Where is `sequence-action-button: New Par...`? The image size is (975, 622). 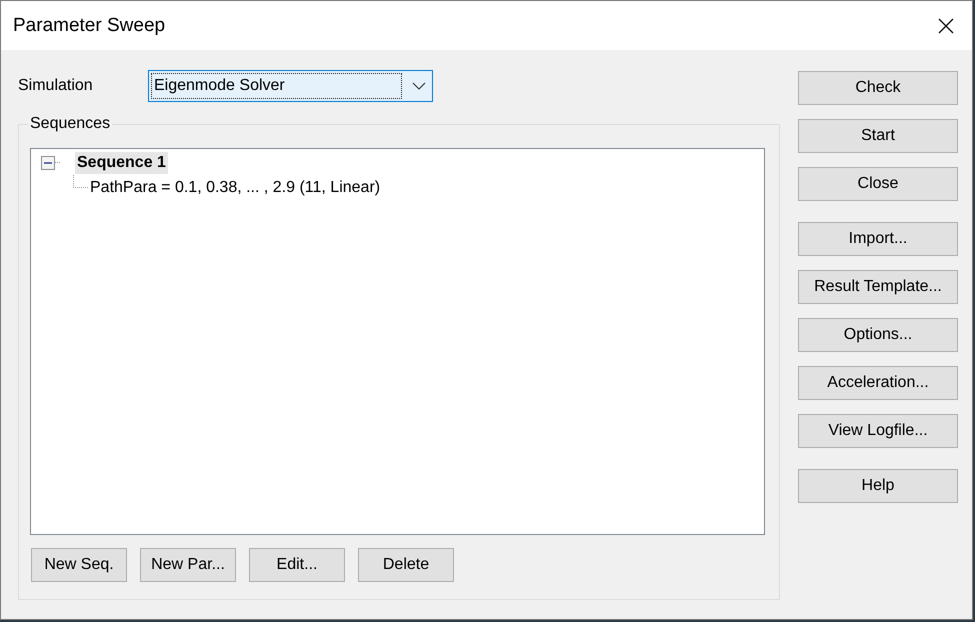 sequence-action-button: New Par... is located at coordinates (188, 565).